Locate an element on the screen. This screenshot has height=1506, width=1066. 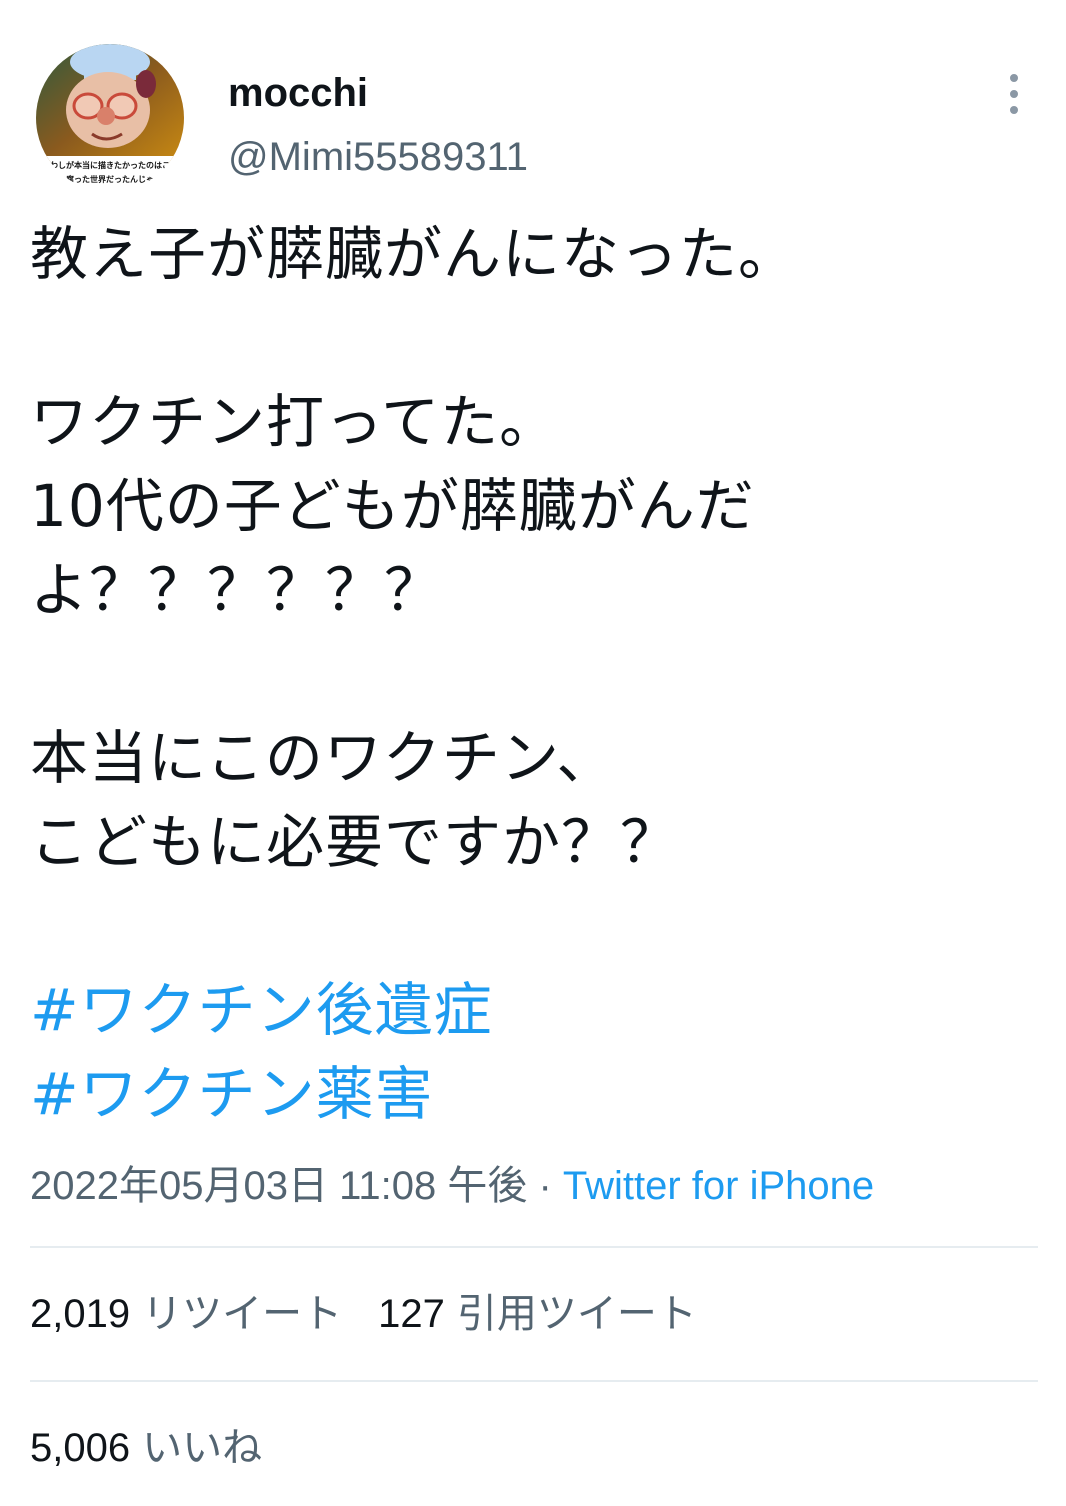
tweet-line: ワクチン打ってた。 is located at coordinates (294, 422).